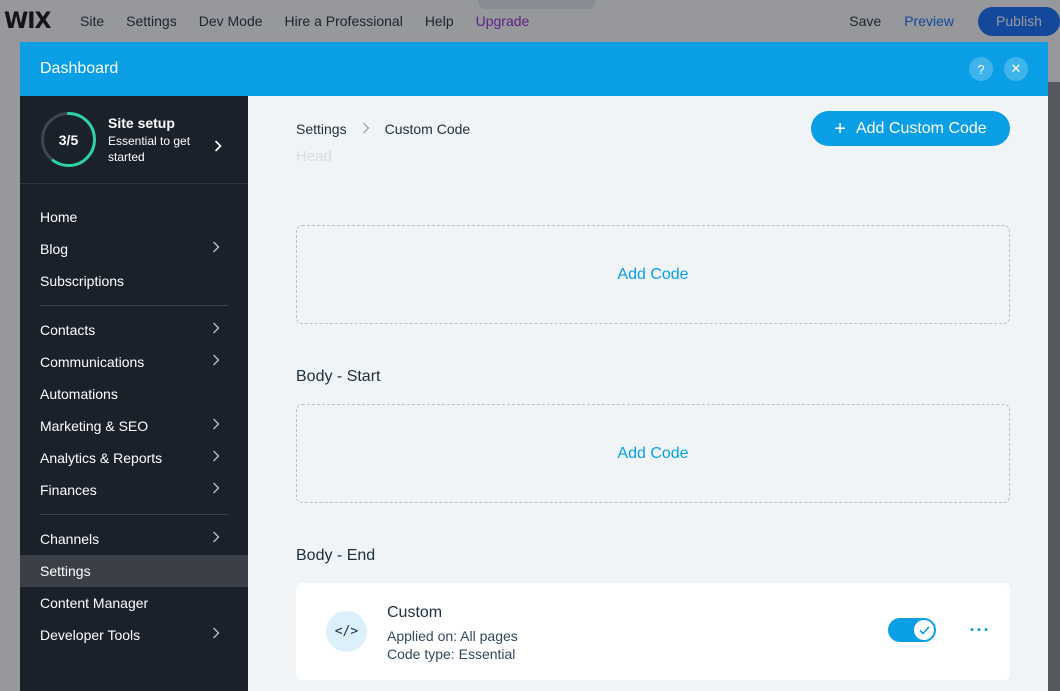 This screenshot has height=691, width=1060. What do you see at coordinates (94, 426) in the screenshot?
I see `sidebar-item-label: Marketing & SEO` at bounding box center [94, 426].